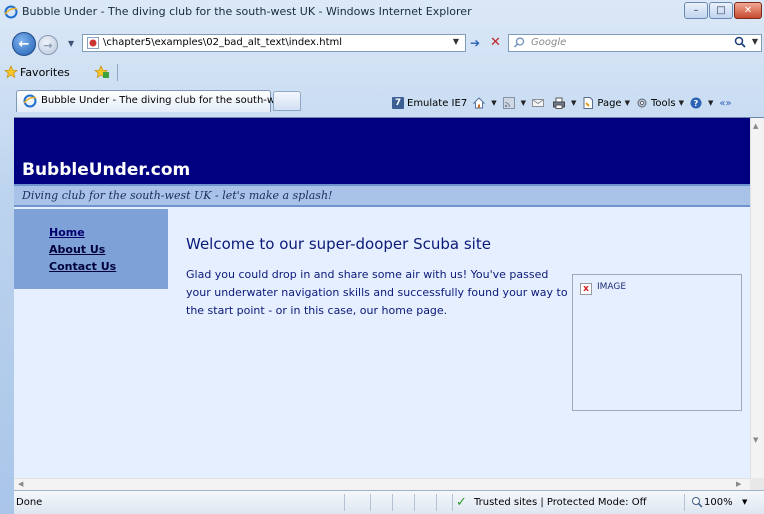 The height and width of the screenshot is (514, 764). What do you see at coordinates (755, 41) in the screenshot?
I see `search-dropdown-icon: ▼` at bounding box center [755, 41].